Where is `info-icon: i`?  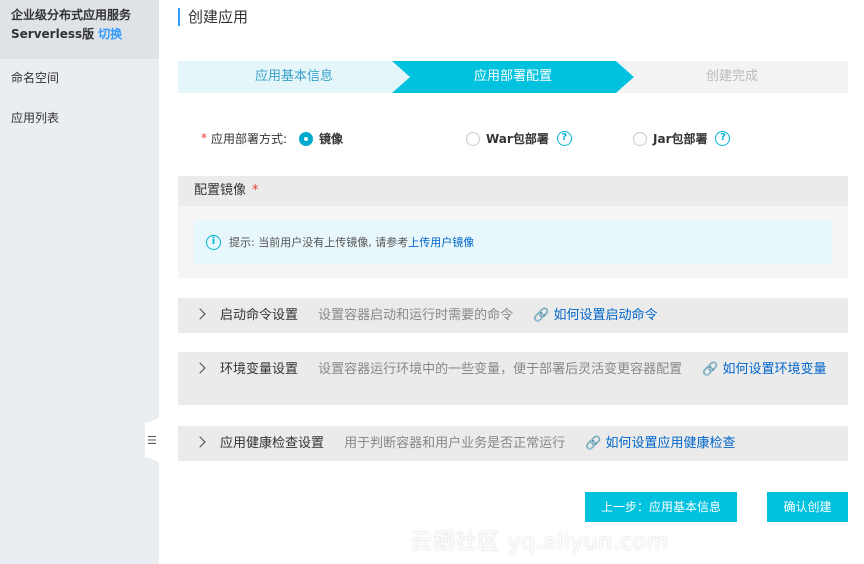 info-icon: i is located at coordinates (213, 242).